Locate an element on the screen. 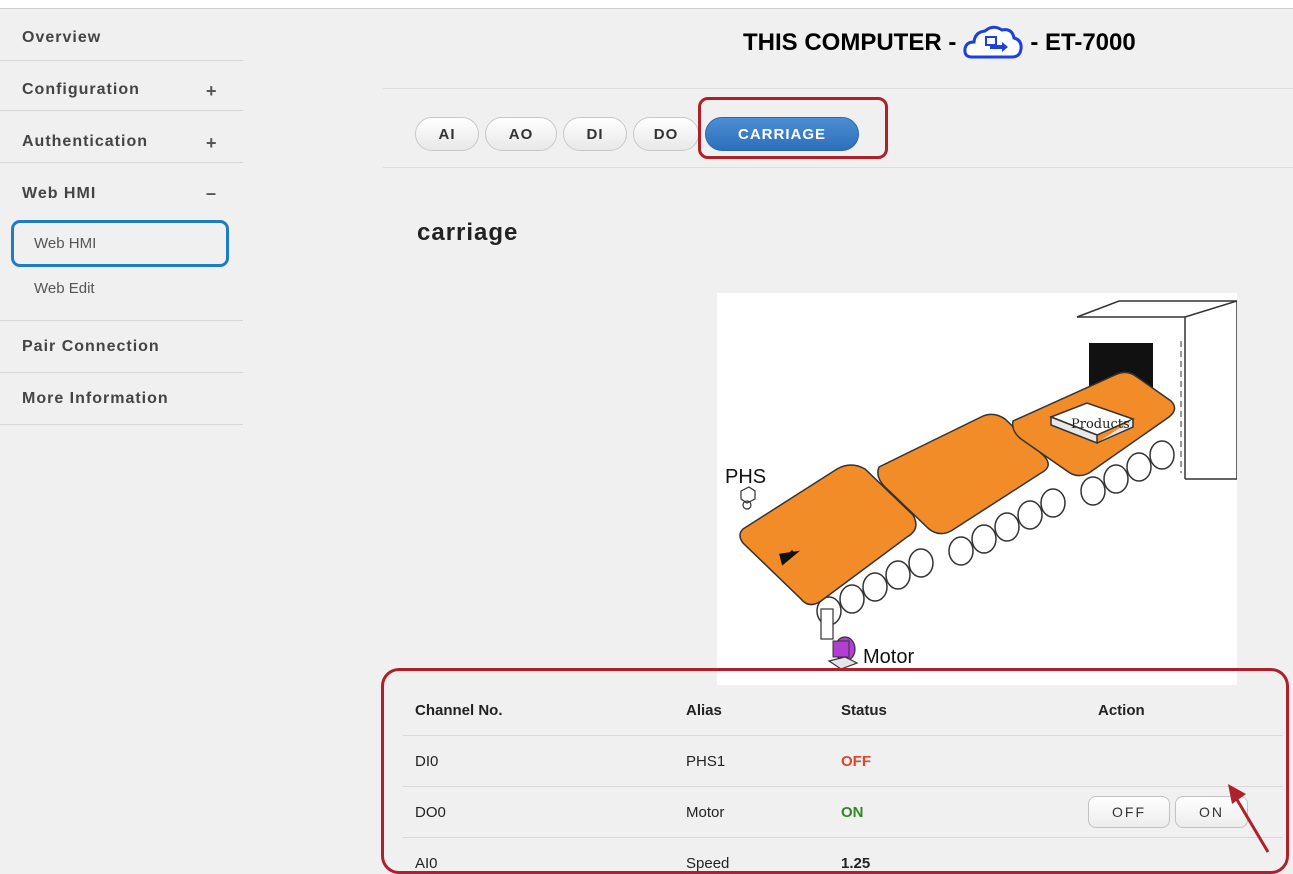 The image size is (1293, 874). tab-do: DO is located at coordinates (666, 134).